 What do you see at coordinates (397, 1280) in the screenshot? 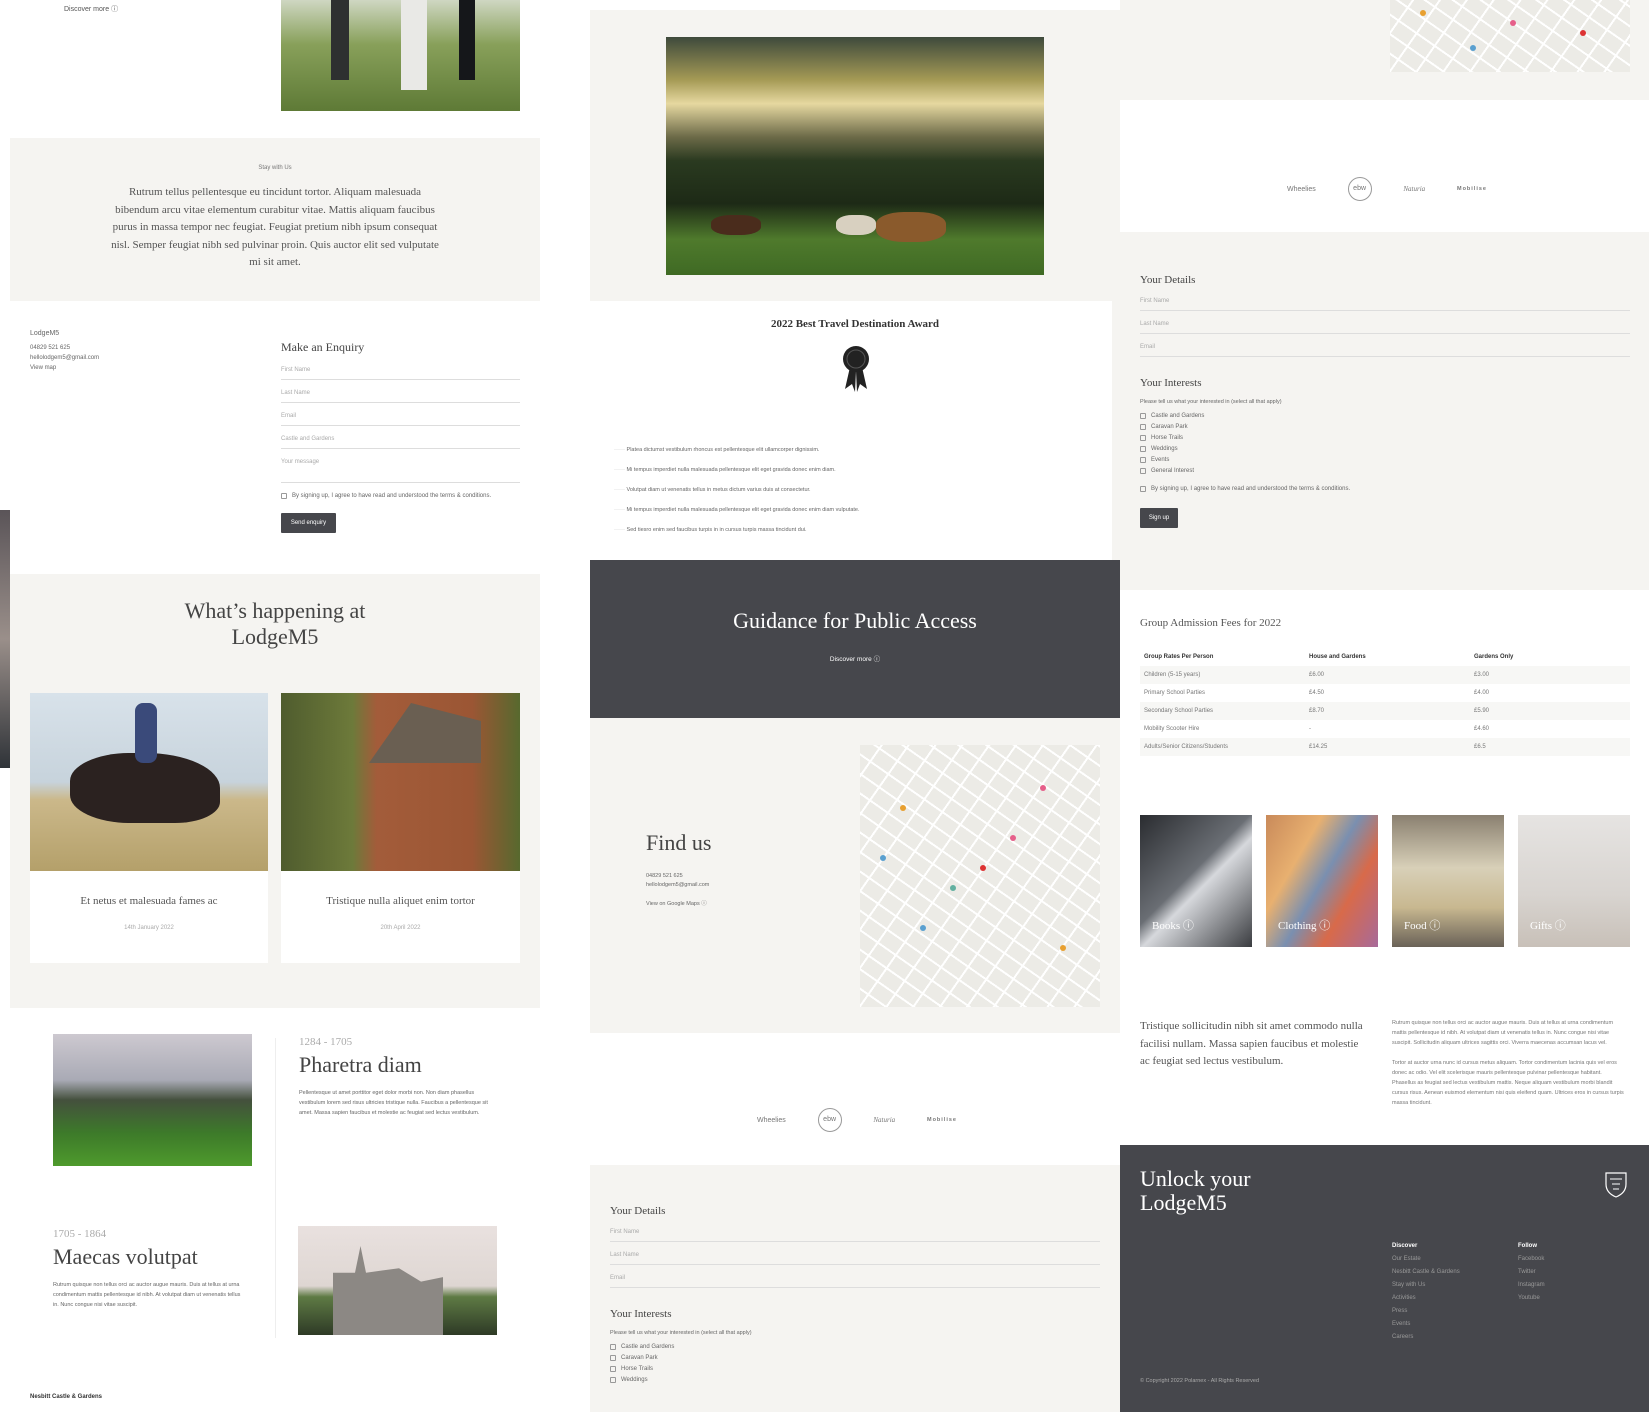
I see `castle-photo` at bounding box center [397, 1280].